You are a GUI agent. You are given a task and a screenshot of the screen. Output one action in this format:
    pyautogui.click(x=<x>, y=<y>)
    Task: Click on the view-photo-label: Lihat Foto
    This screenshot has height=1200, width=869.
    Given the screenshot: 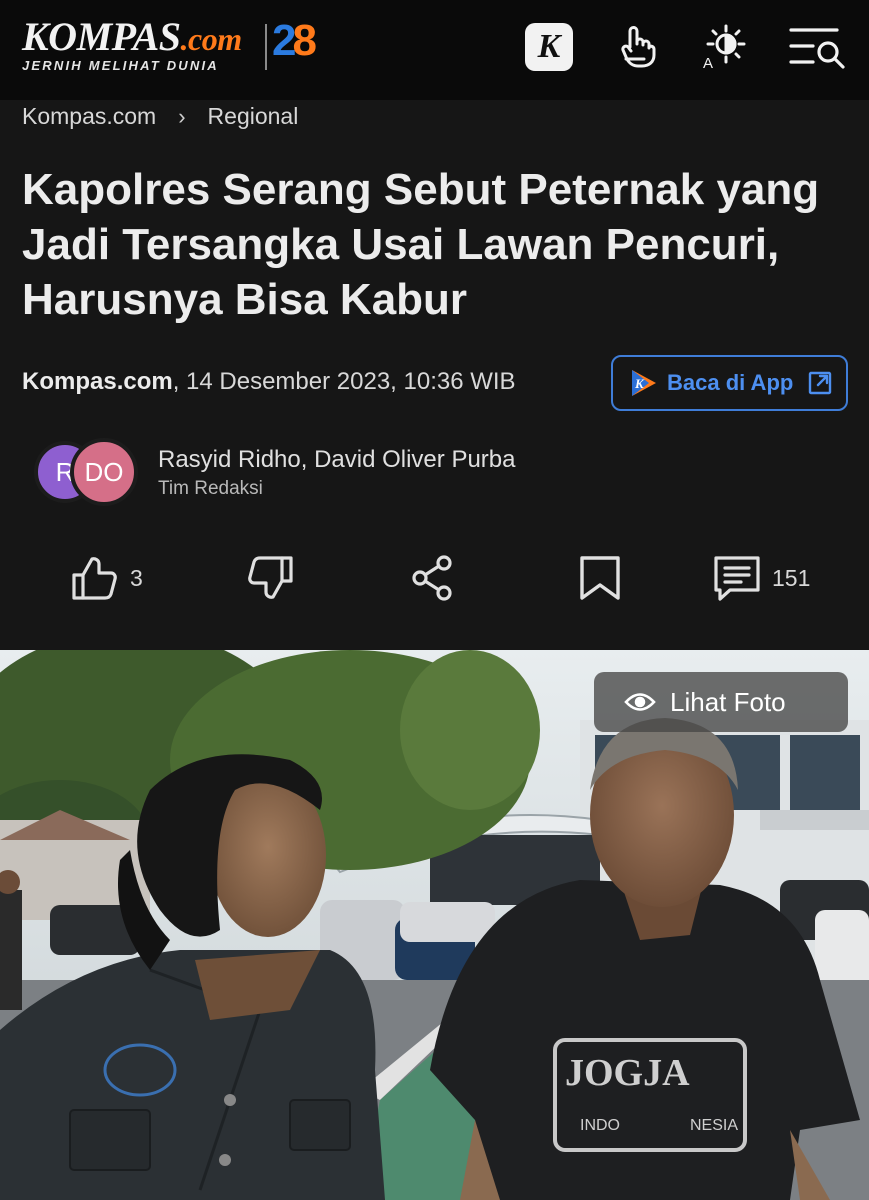 What is the action you would take?
    pyautogui.click(x=728, y=701)
    